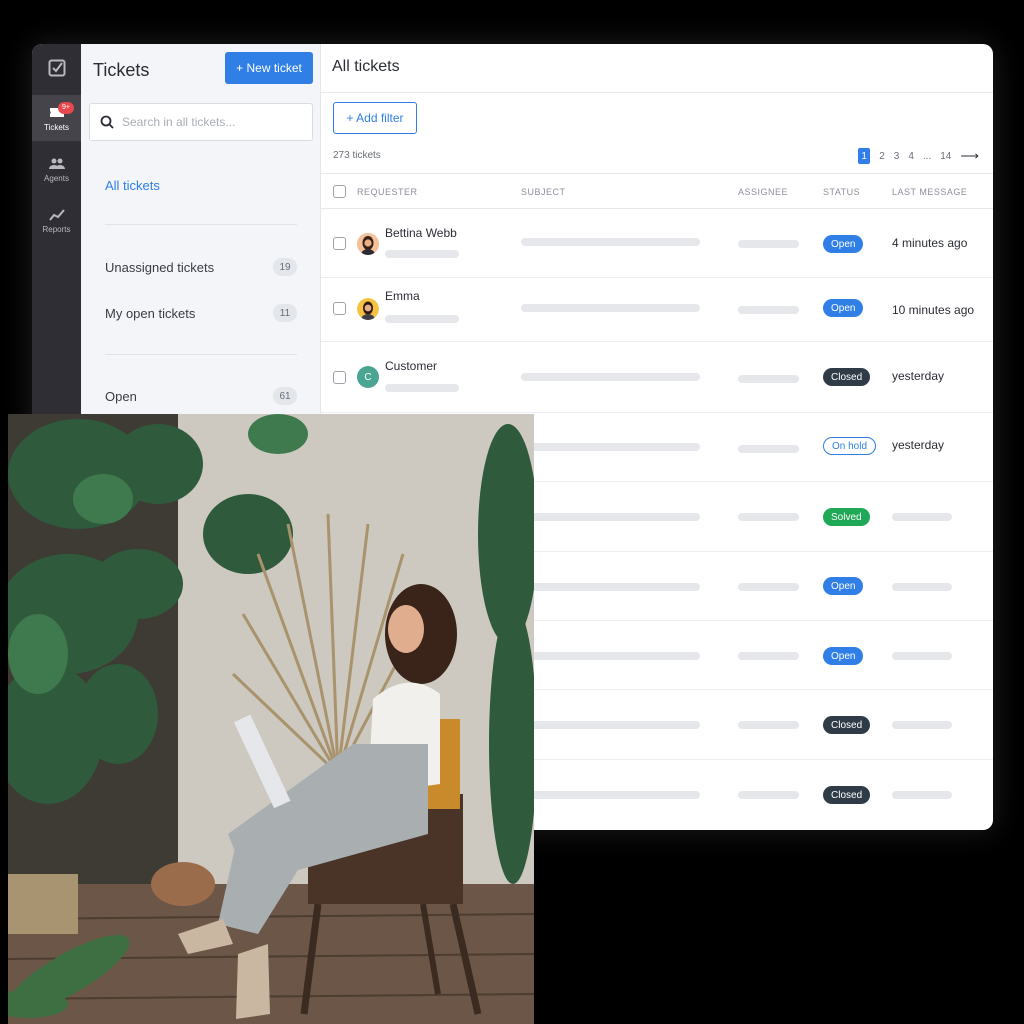 The height and width of the screenshot is (1024, 1024). I want to click on table-row: Bettina Webb Open 4 minutes ago, so click(657, 243).